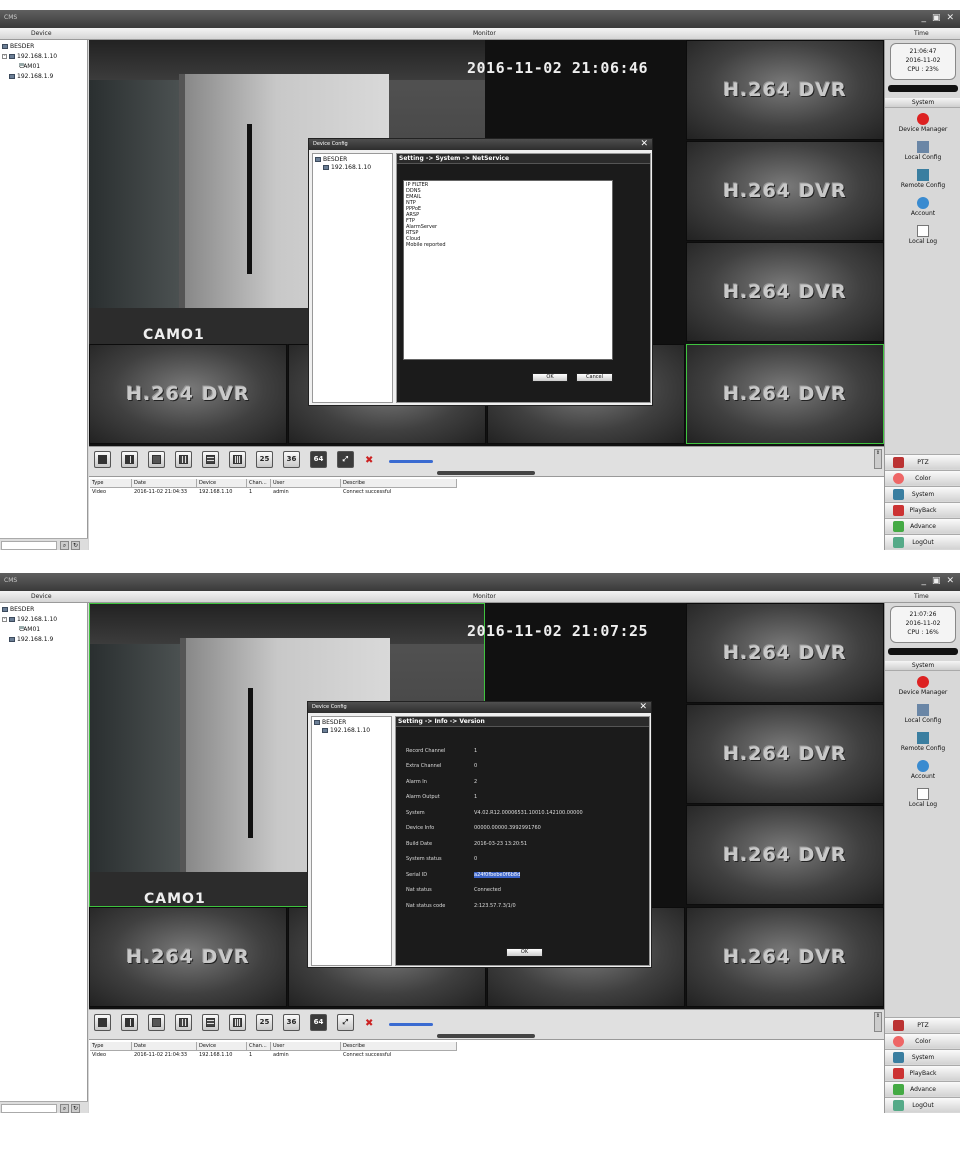  What do you see at coordinates (497, 875) in the screenshot?
I see `serial-id-value: a24f0fbebe0f6b8d` at bounding box center [497, 875].